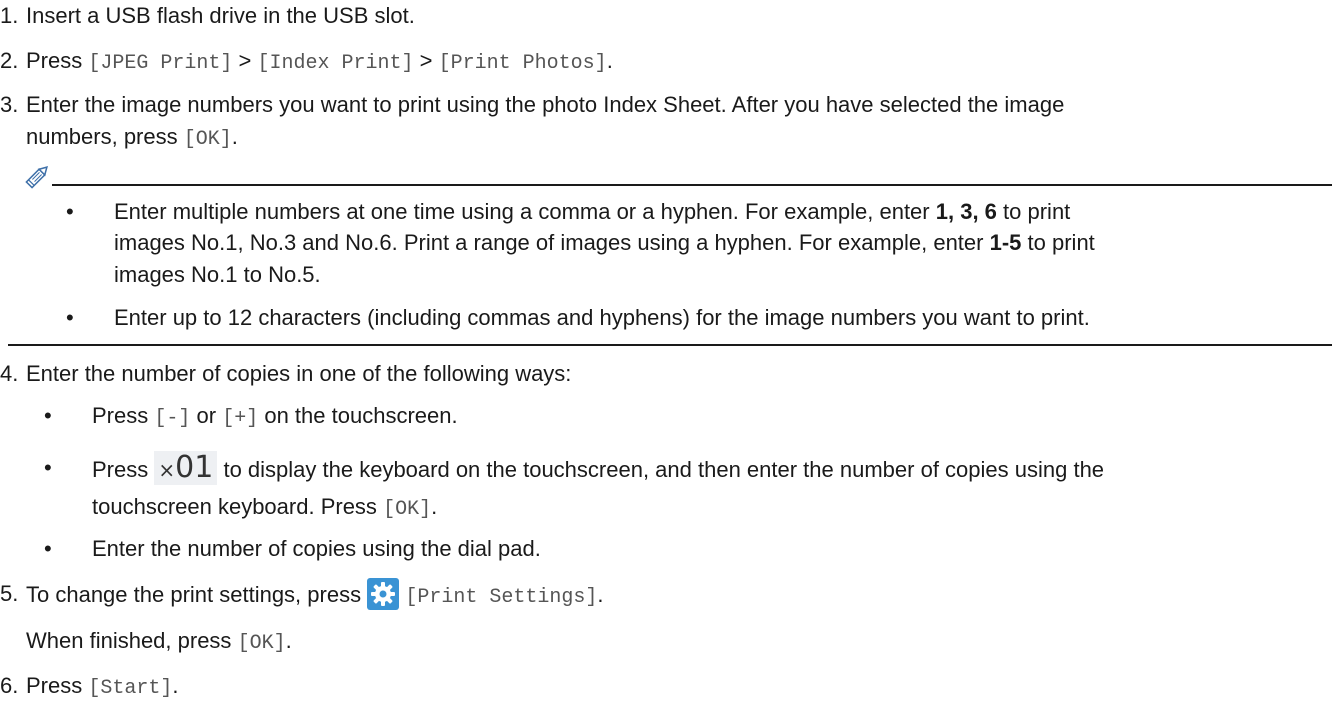 The height and width of the screenshot is (728, 1332). I want to click on minus-key: [-], so click(172, 418).